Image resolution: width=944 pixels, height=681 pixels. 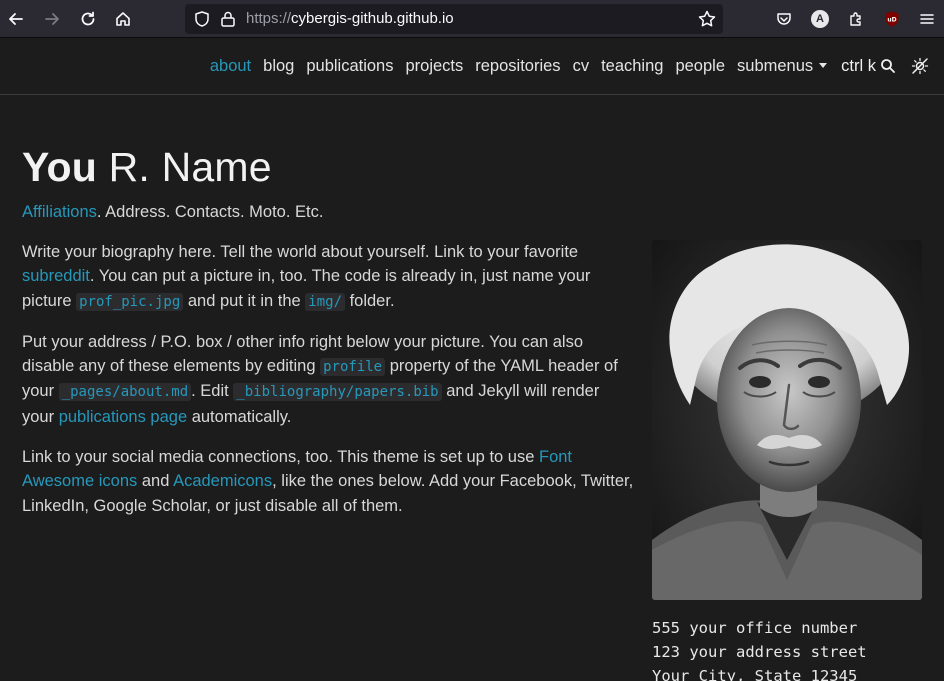 What do you see at coordinates (823, 65) in the screenshot?
I see `caret-down-icon` at bounding box center [823, 65].